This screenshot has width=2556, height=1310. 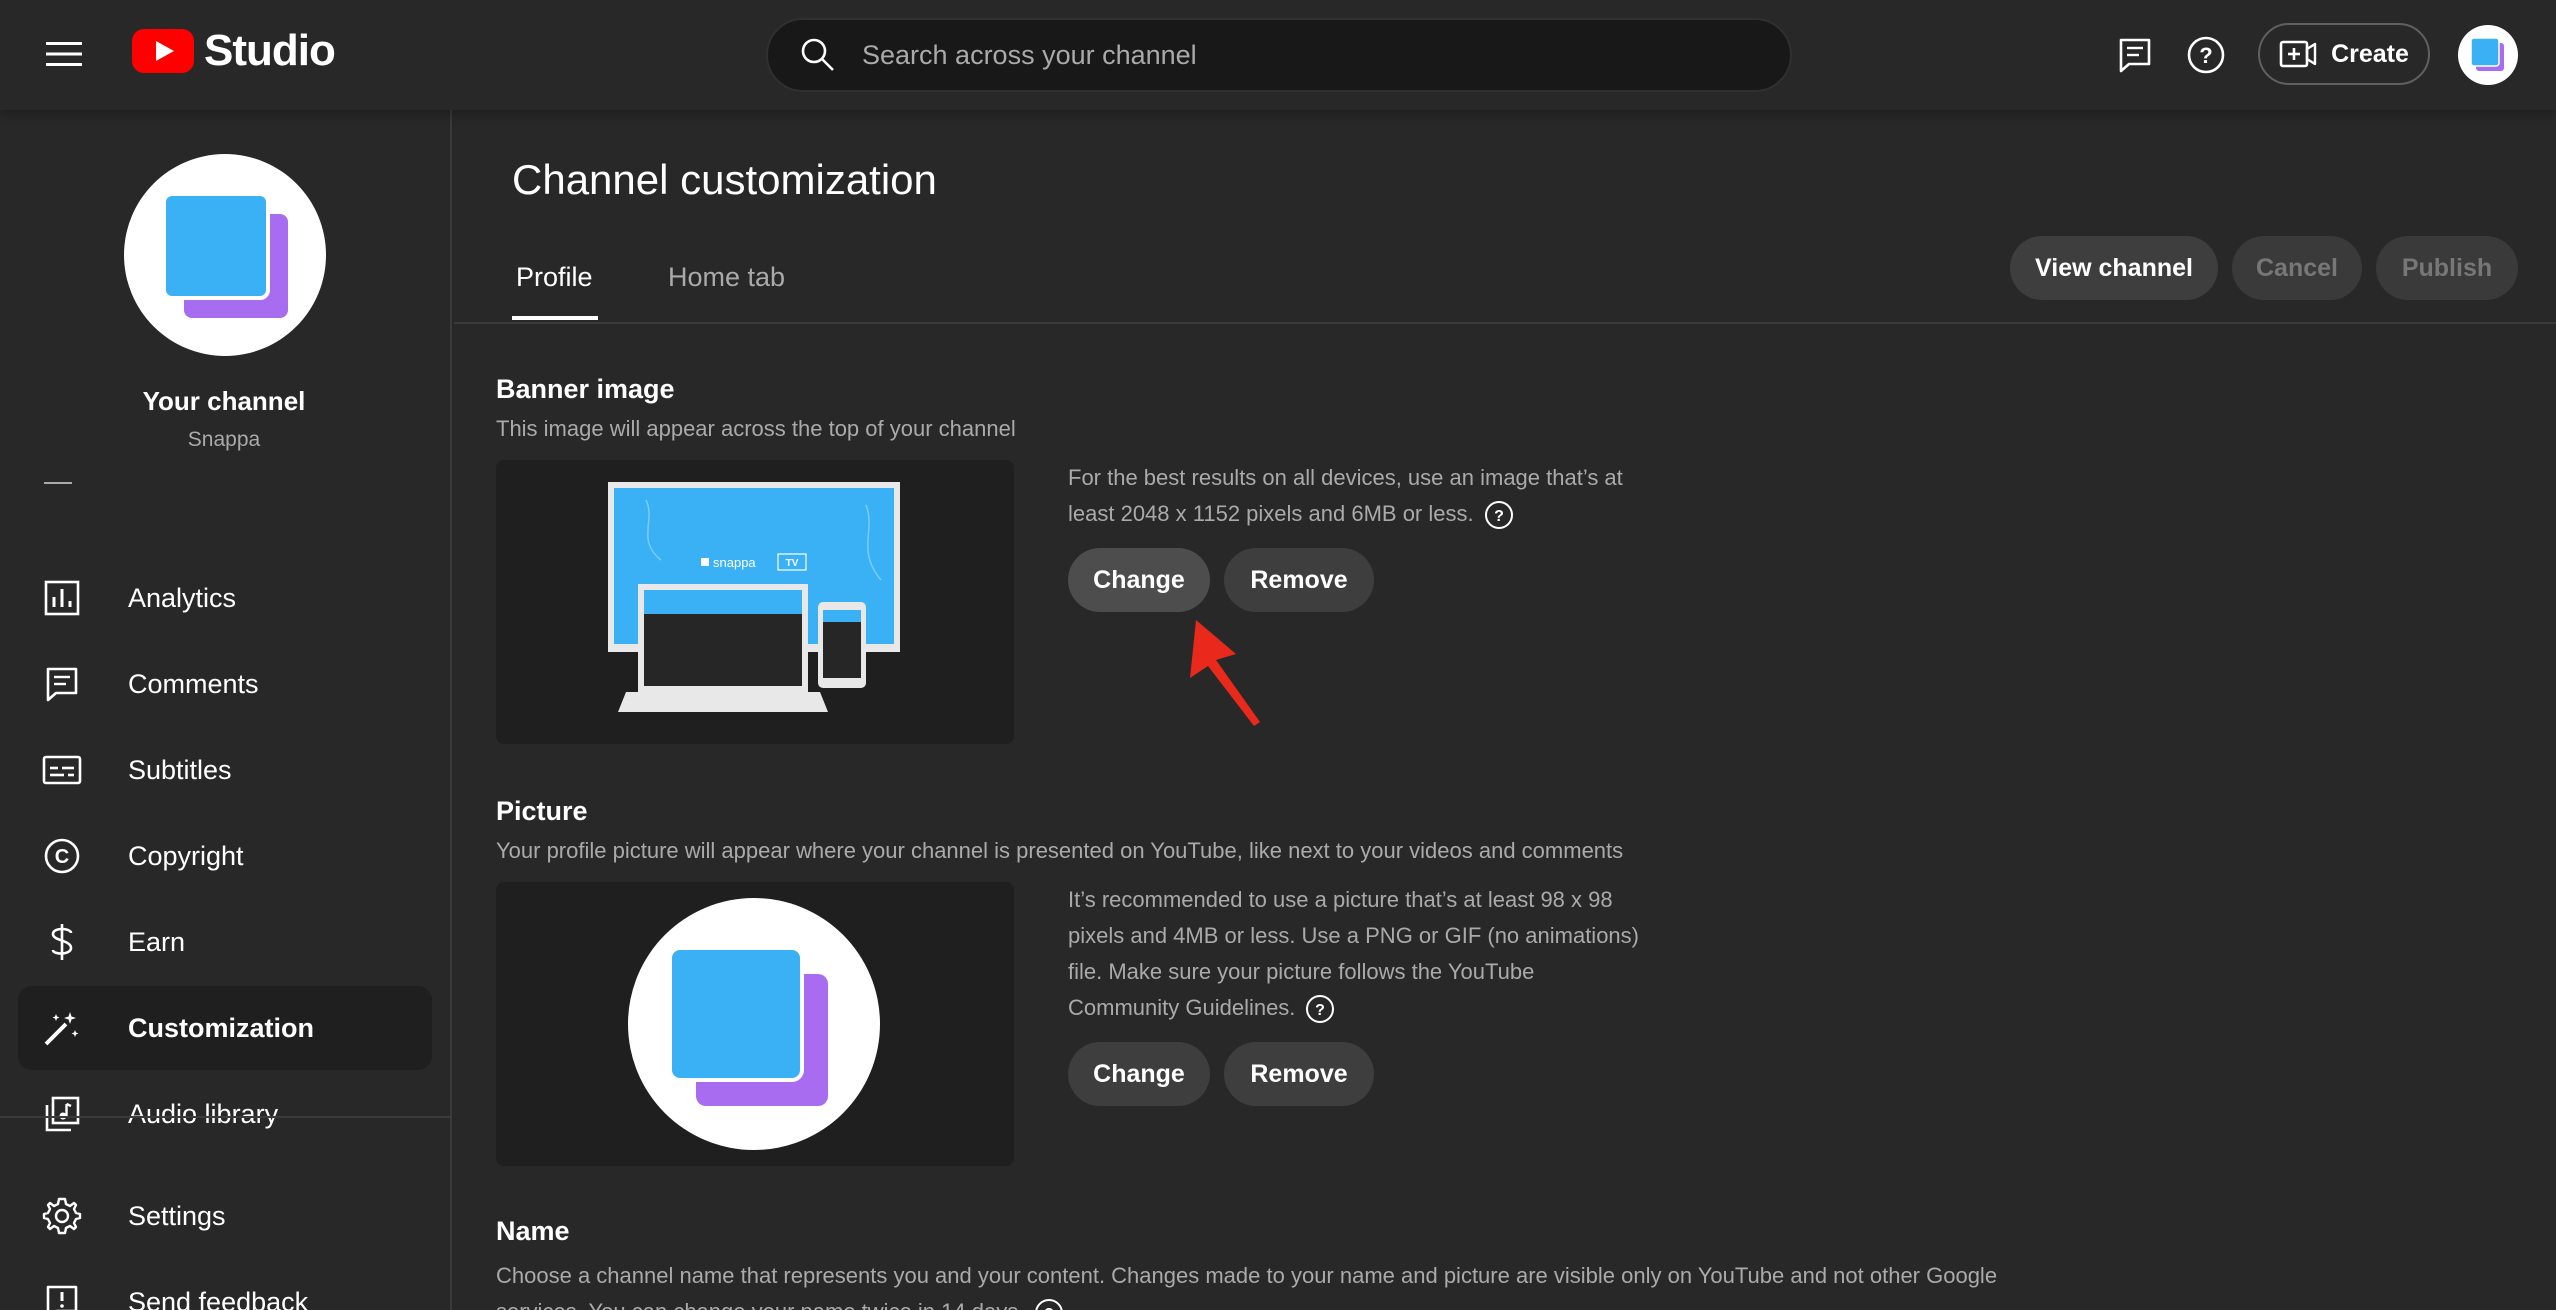 I want to click on picture-remove-button: Remove, so click(x=1299, y=1074).